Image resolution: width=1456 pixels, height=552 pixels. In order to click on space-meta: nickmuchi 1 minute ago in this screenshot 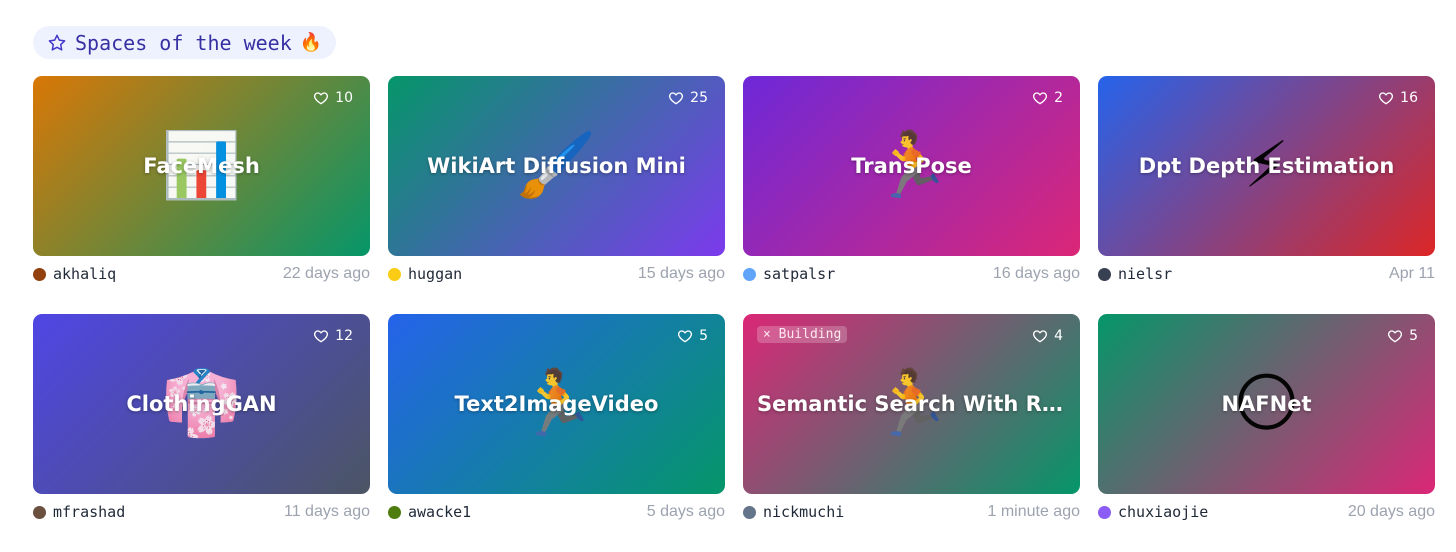, I will do `click(911, 512)`.